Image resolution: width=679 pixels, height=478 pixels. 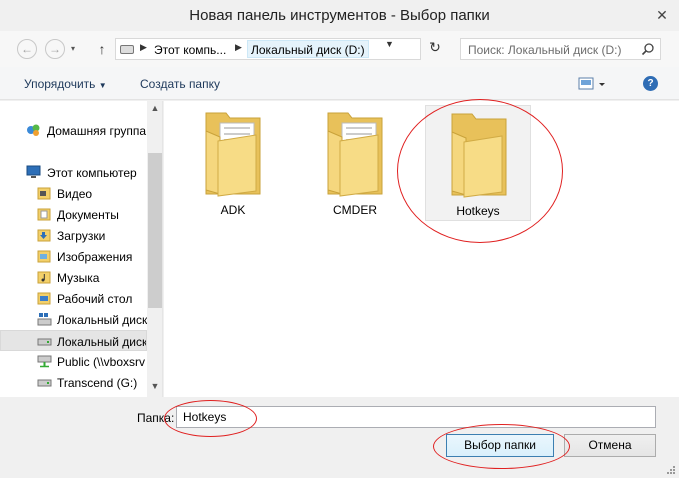 What do you see at coordinates (78, 278) in the screenshot?
I see `sidebar-item-label: Музыка` at bounding box center [78, 278].